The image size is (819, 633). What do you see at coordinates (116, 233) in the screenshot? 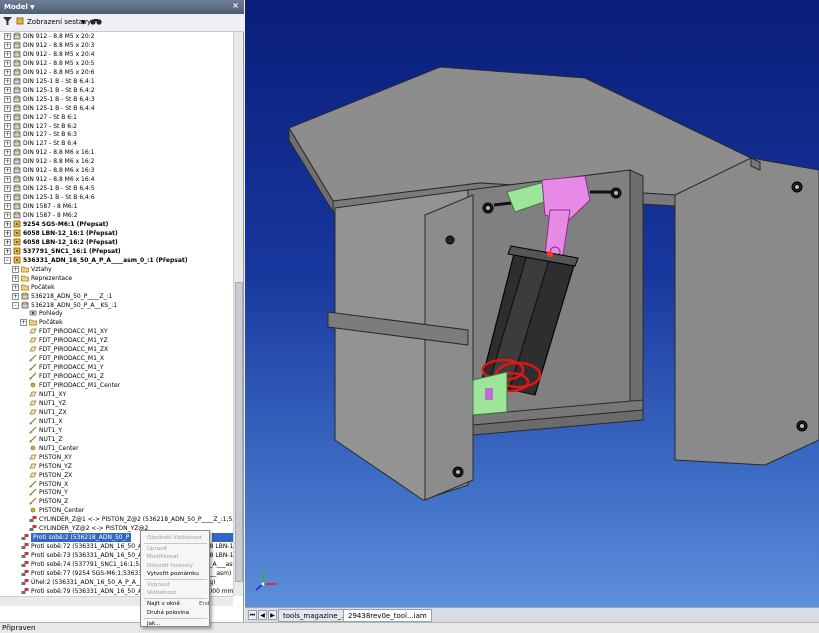
I see `tree-node: +6058 LBN-12_16:1 (Přepsat)` at bounding box center [116, 233].